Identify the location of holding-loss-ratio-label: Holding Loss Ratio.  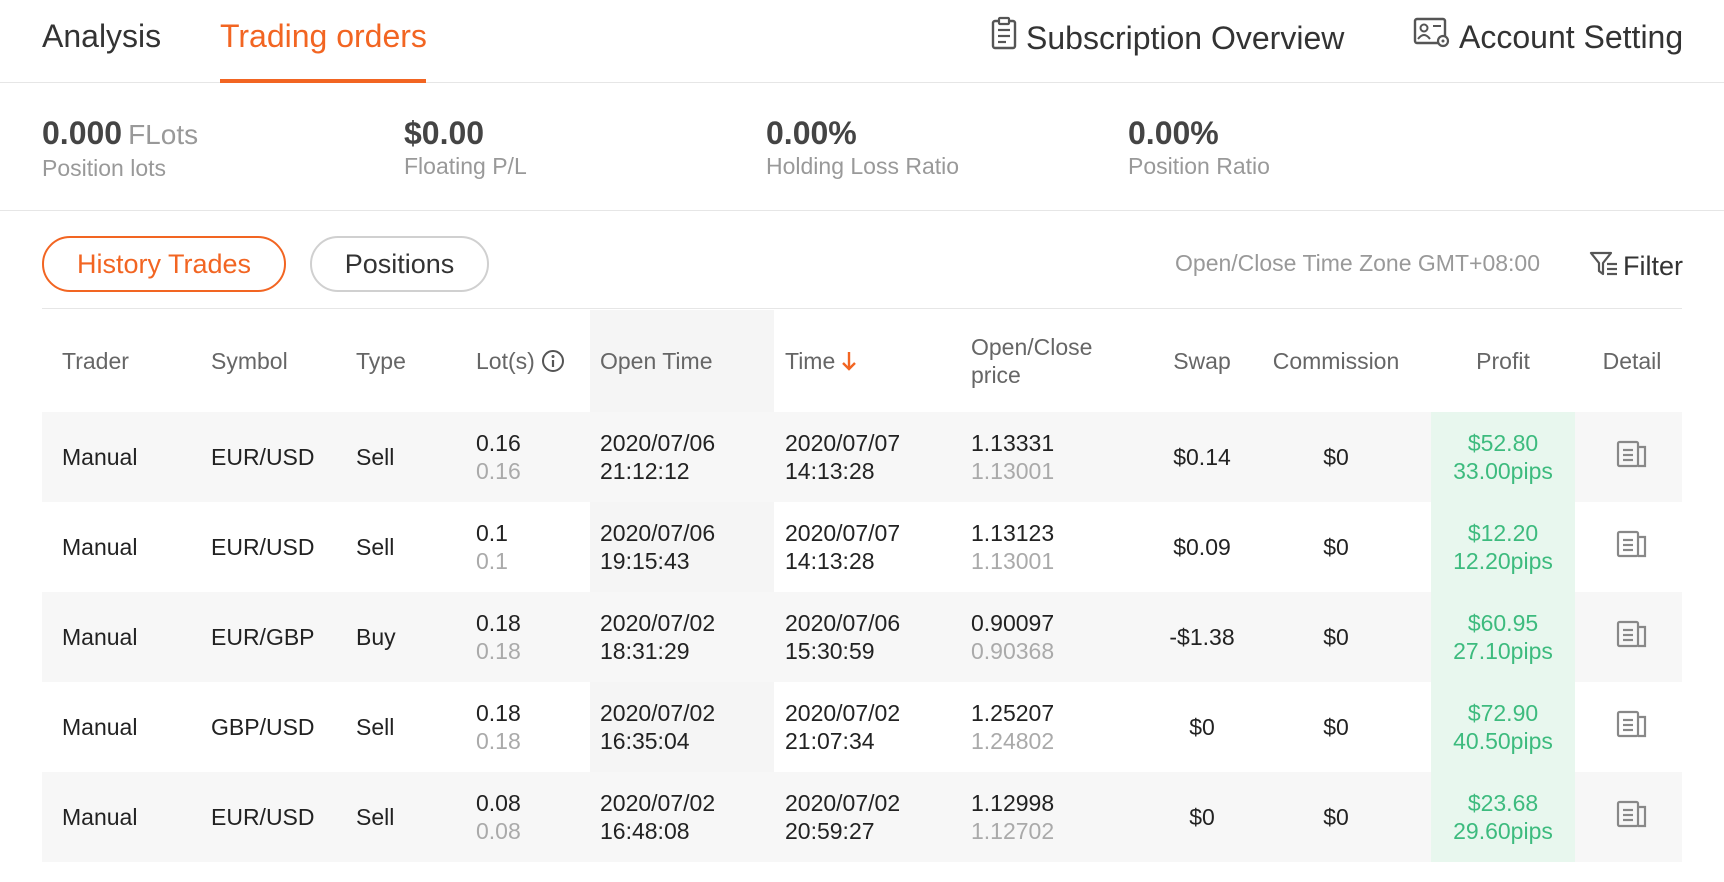
(863, 166).